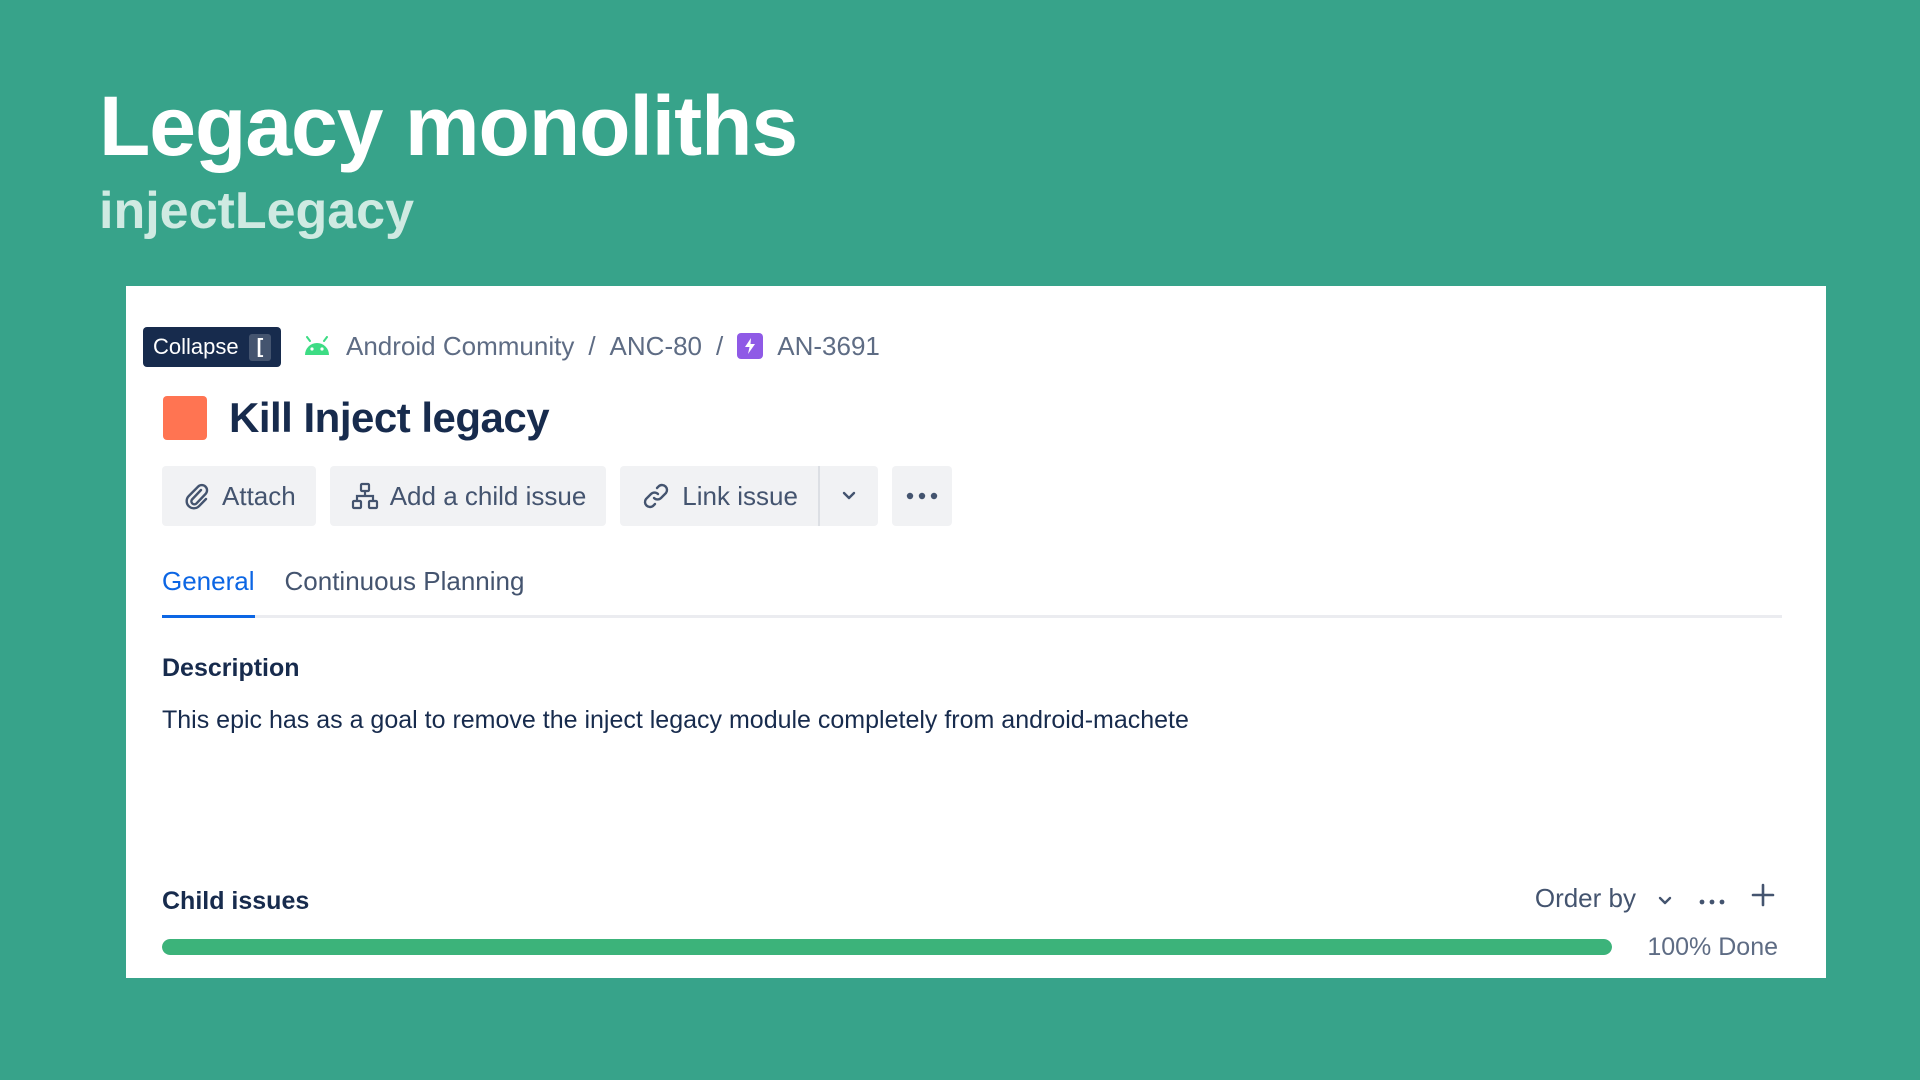  I want to click on plus-icon, so click(1763, 895).